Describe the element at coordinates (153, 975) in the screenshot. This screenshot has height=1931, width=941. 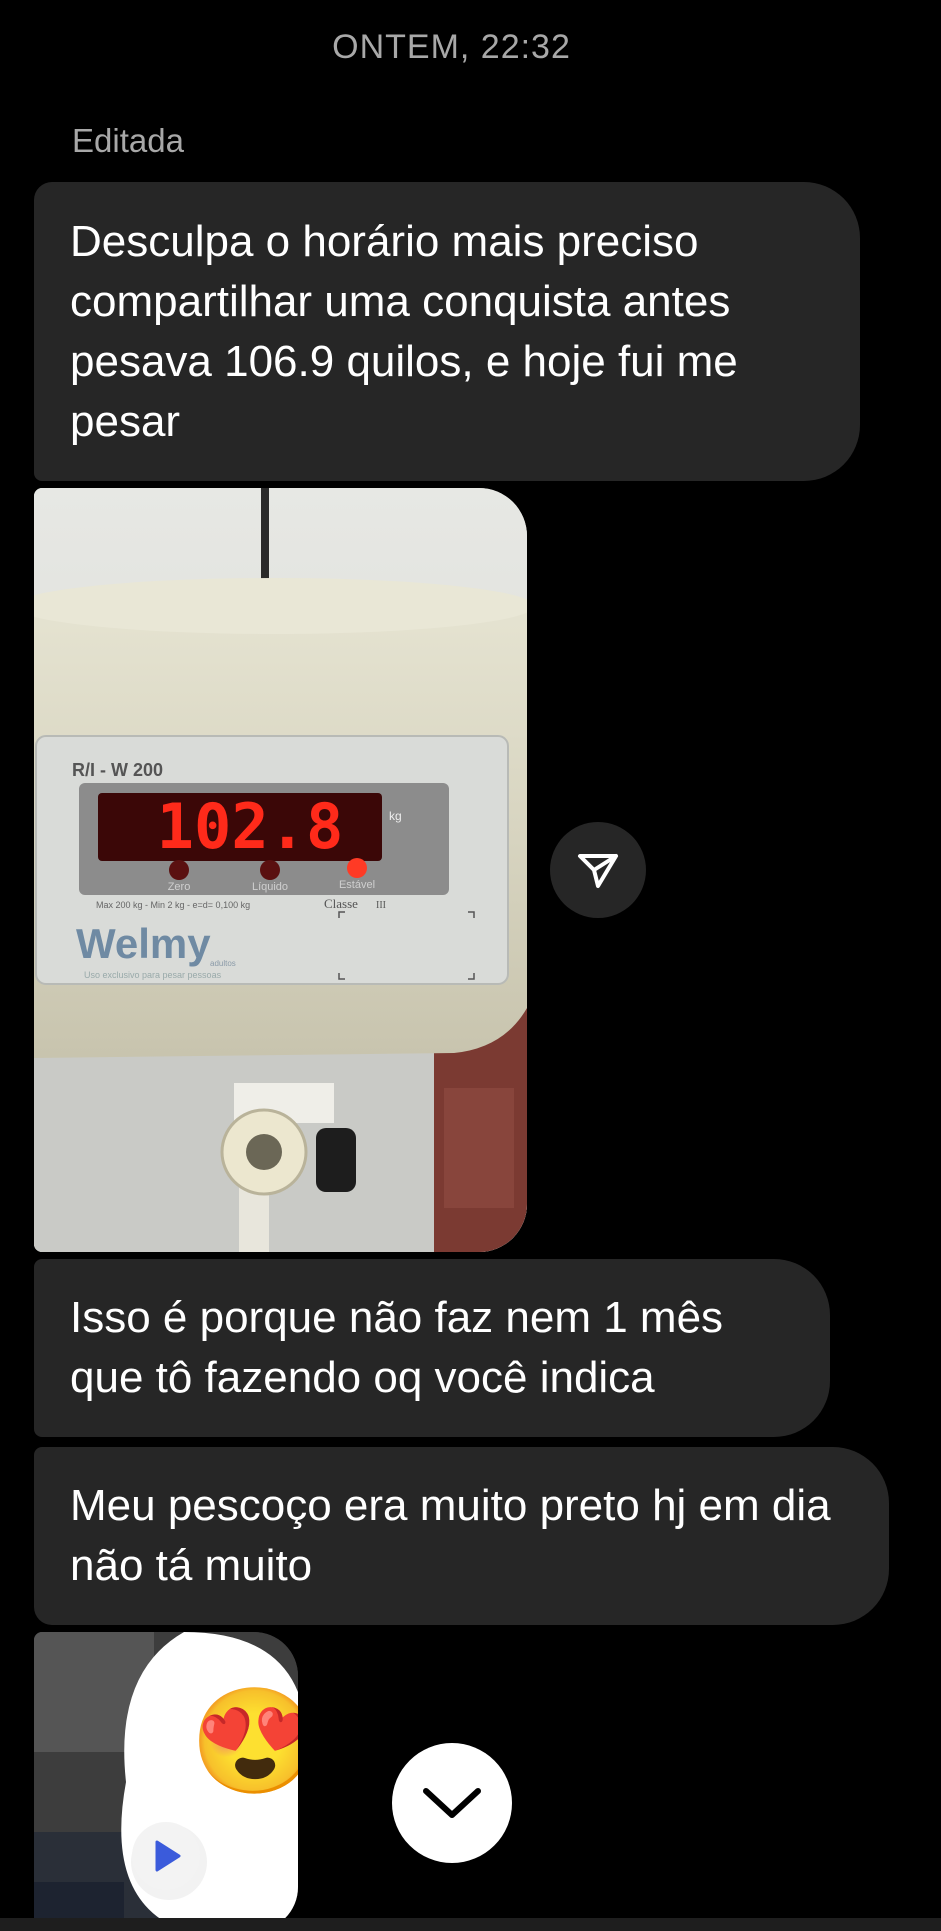
I see `scale-usage-text: Uso exclusivo para pesar pessoas` at that location.